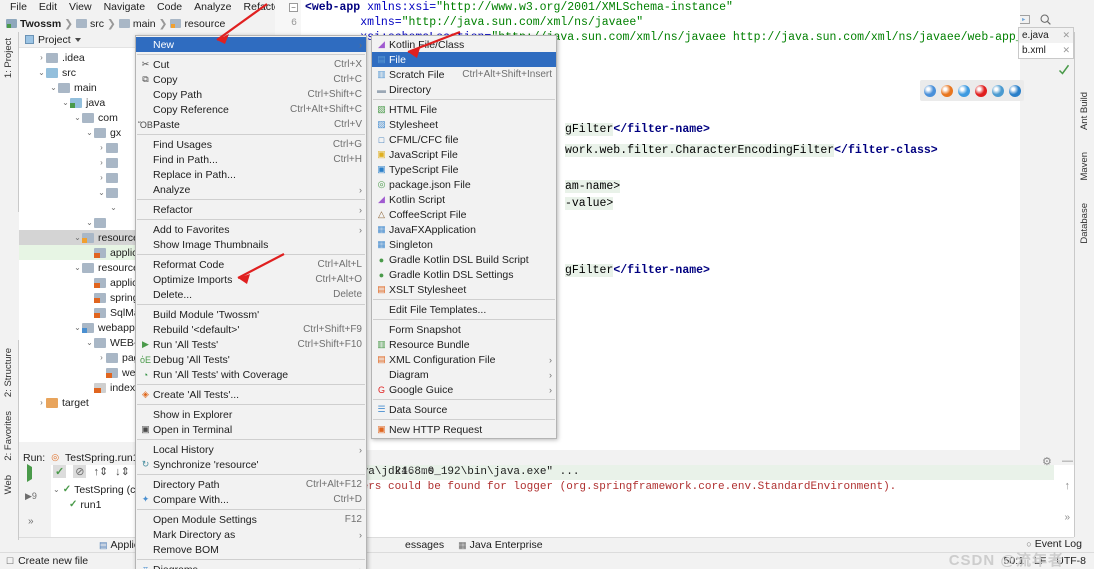  Describe the element at coordinates (464, 214) in the screenshot. I see `new-submenu-item-coffeescript-file: △ CoffeeScript File` at that location.